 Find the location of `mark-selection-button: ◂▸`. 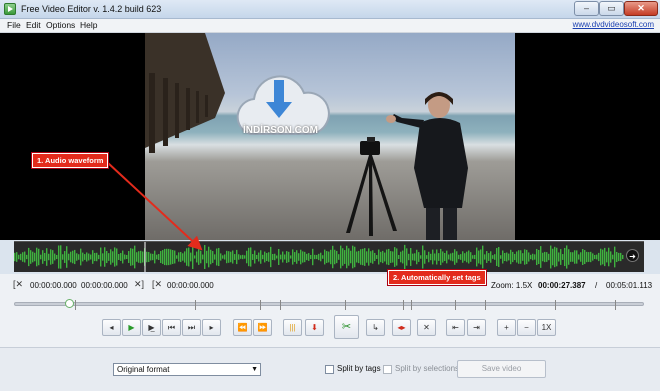

mark-selection-button: ◂▸ is located at coordinates (401, 327).